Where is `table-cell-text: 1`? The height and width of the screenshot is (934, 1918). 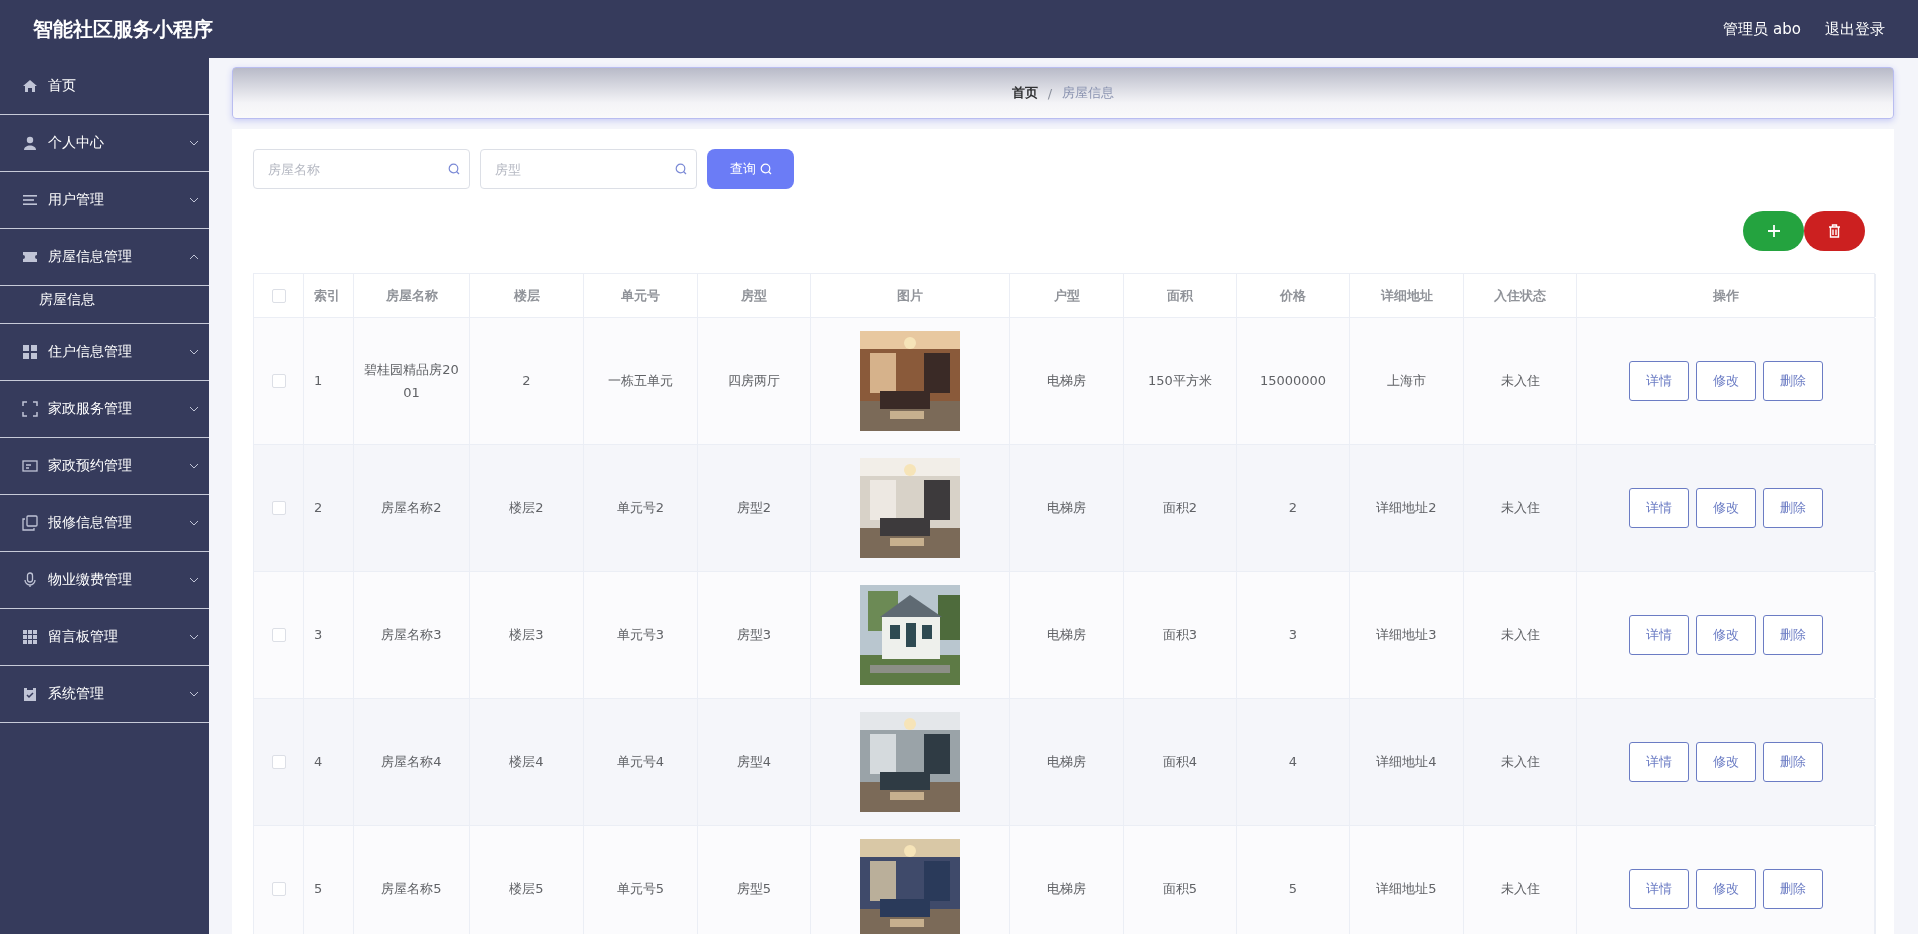
table-cell-text: 1 is located at coordinates (318, 381).